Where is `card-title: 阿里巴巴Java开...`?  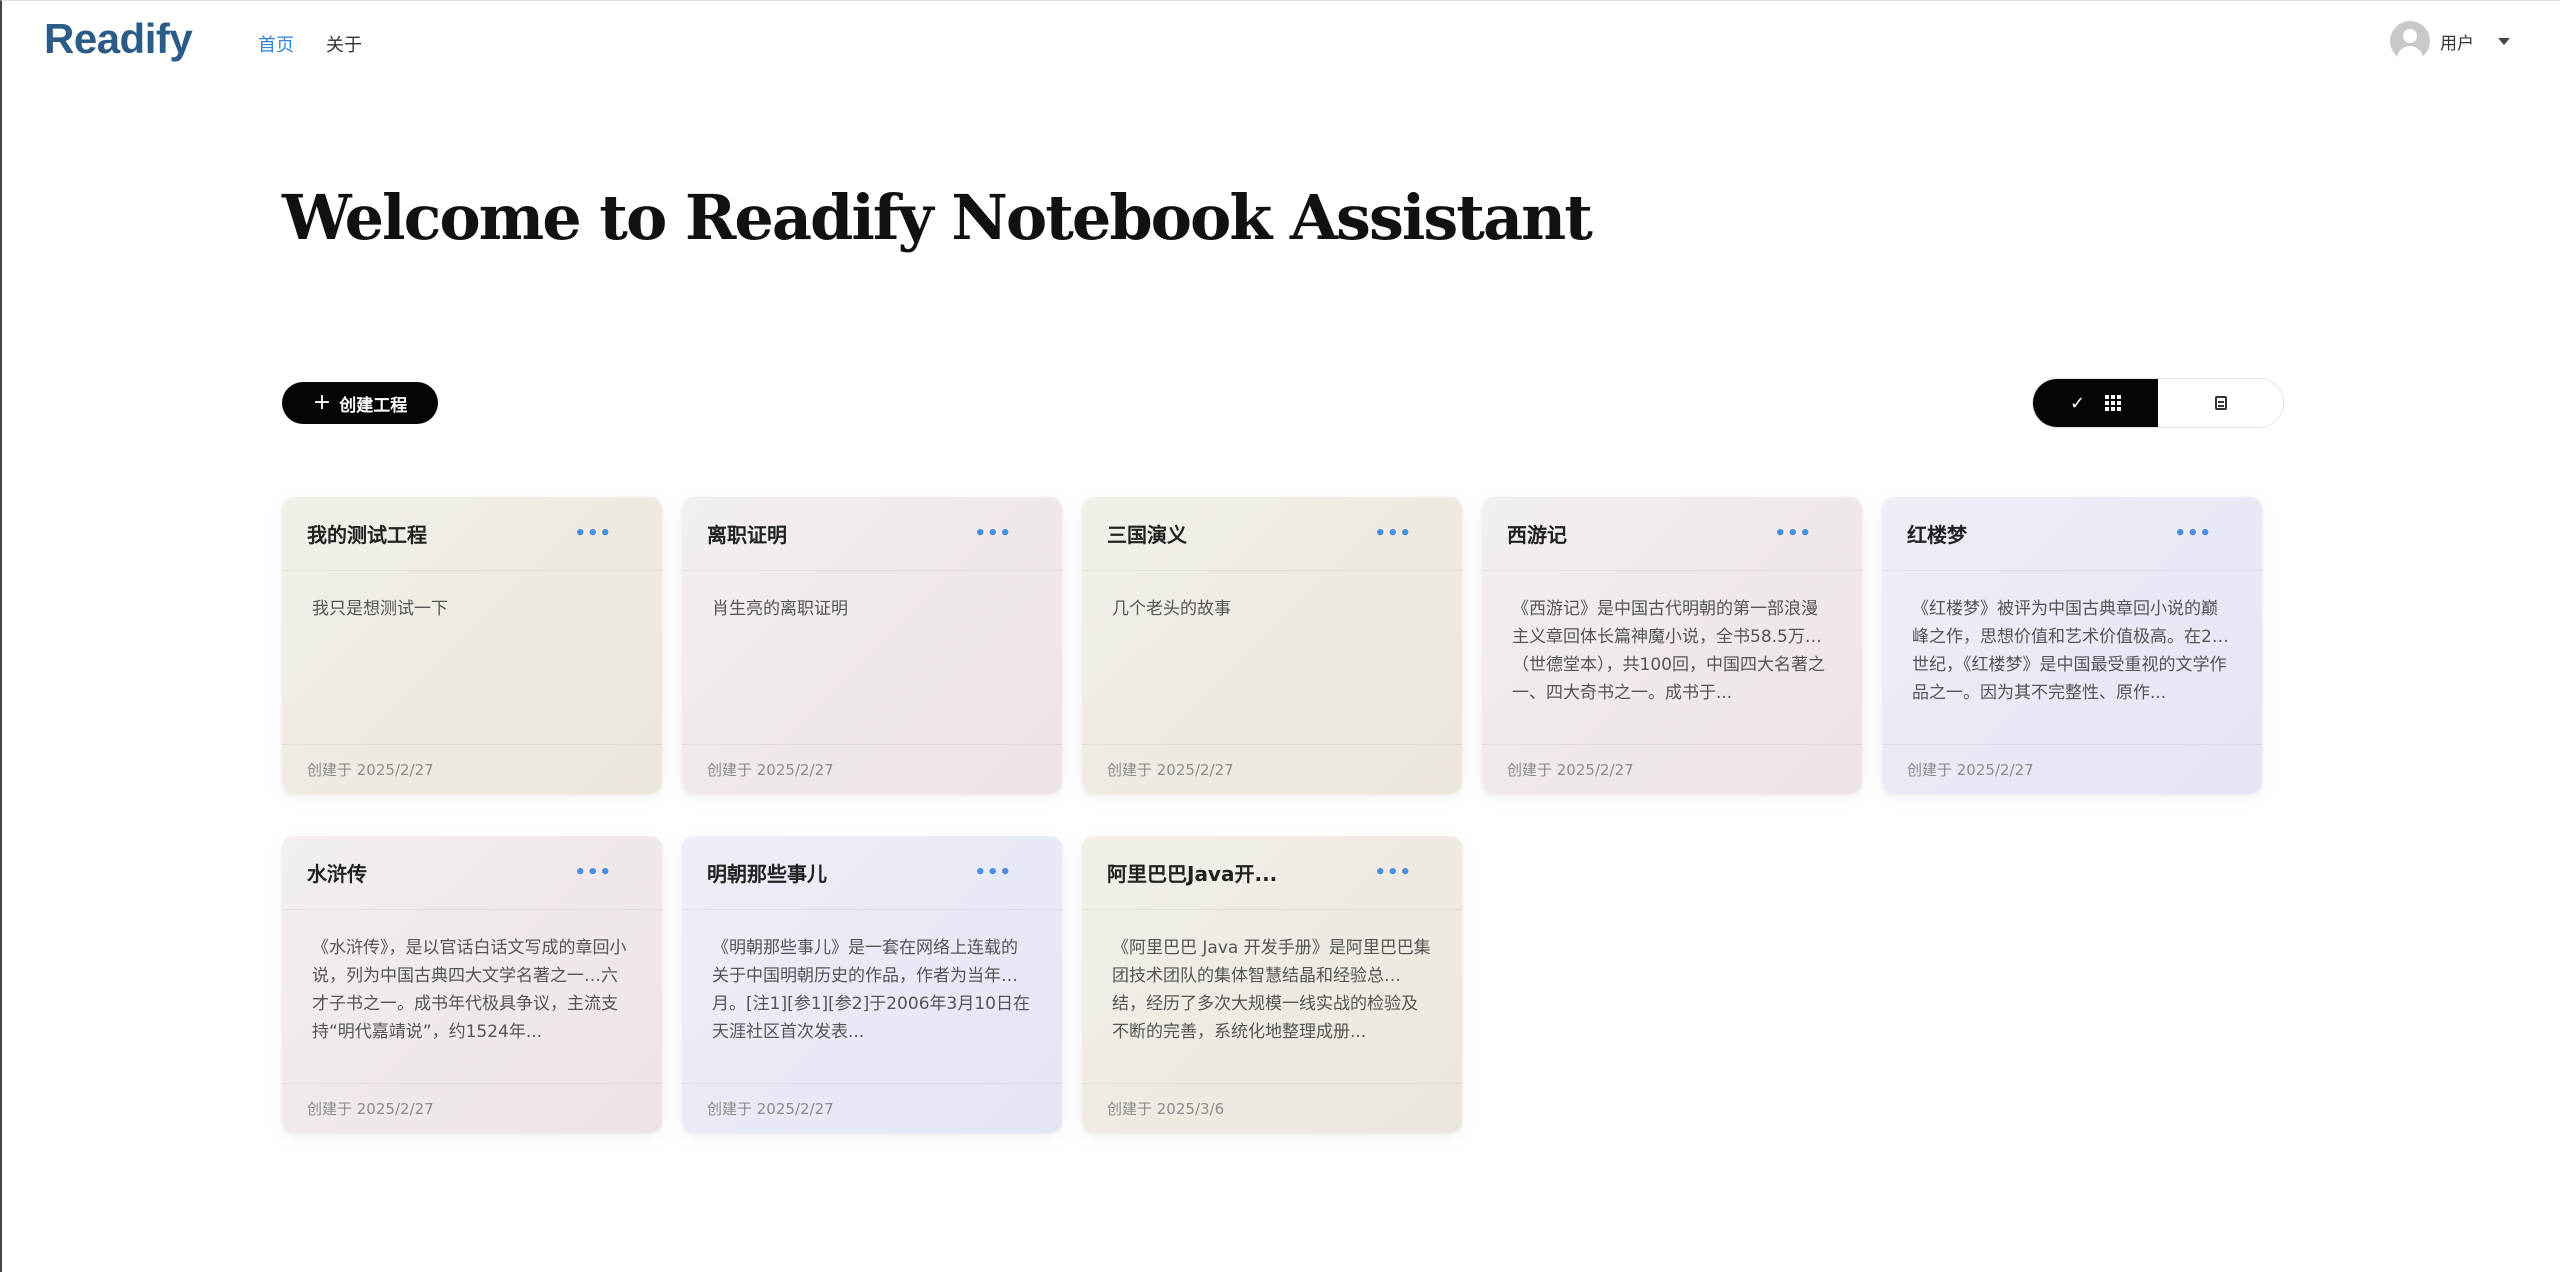
card-title: 阿里巴巴Java开... is located at coordinates (1192, 874).